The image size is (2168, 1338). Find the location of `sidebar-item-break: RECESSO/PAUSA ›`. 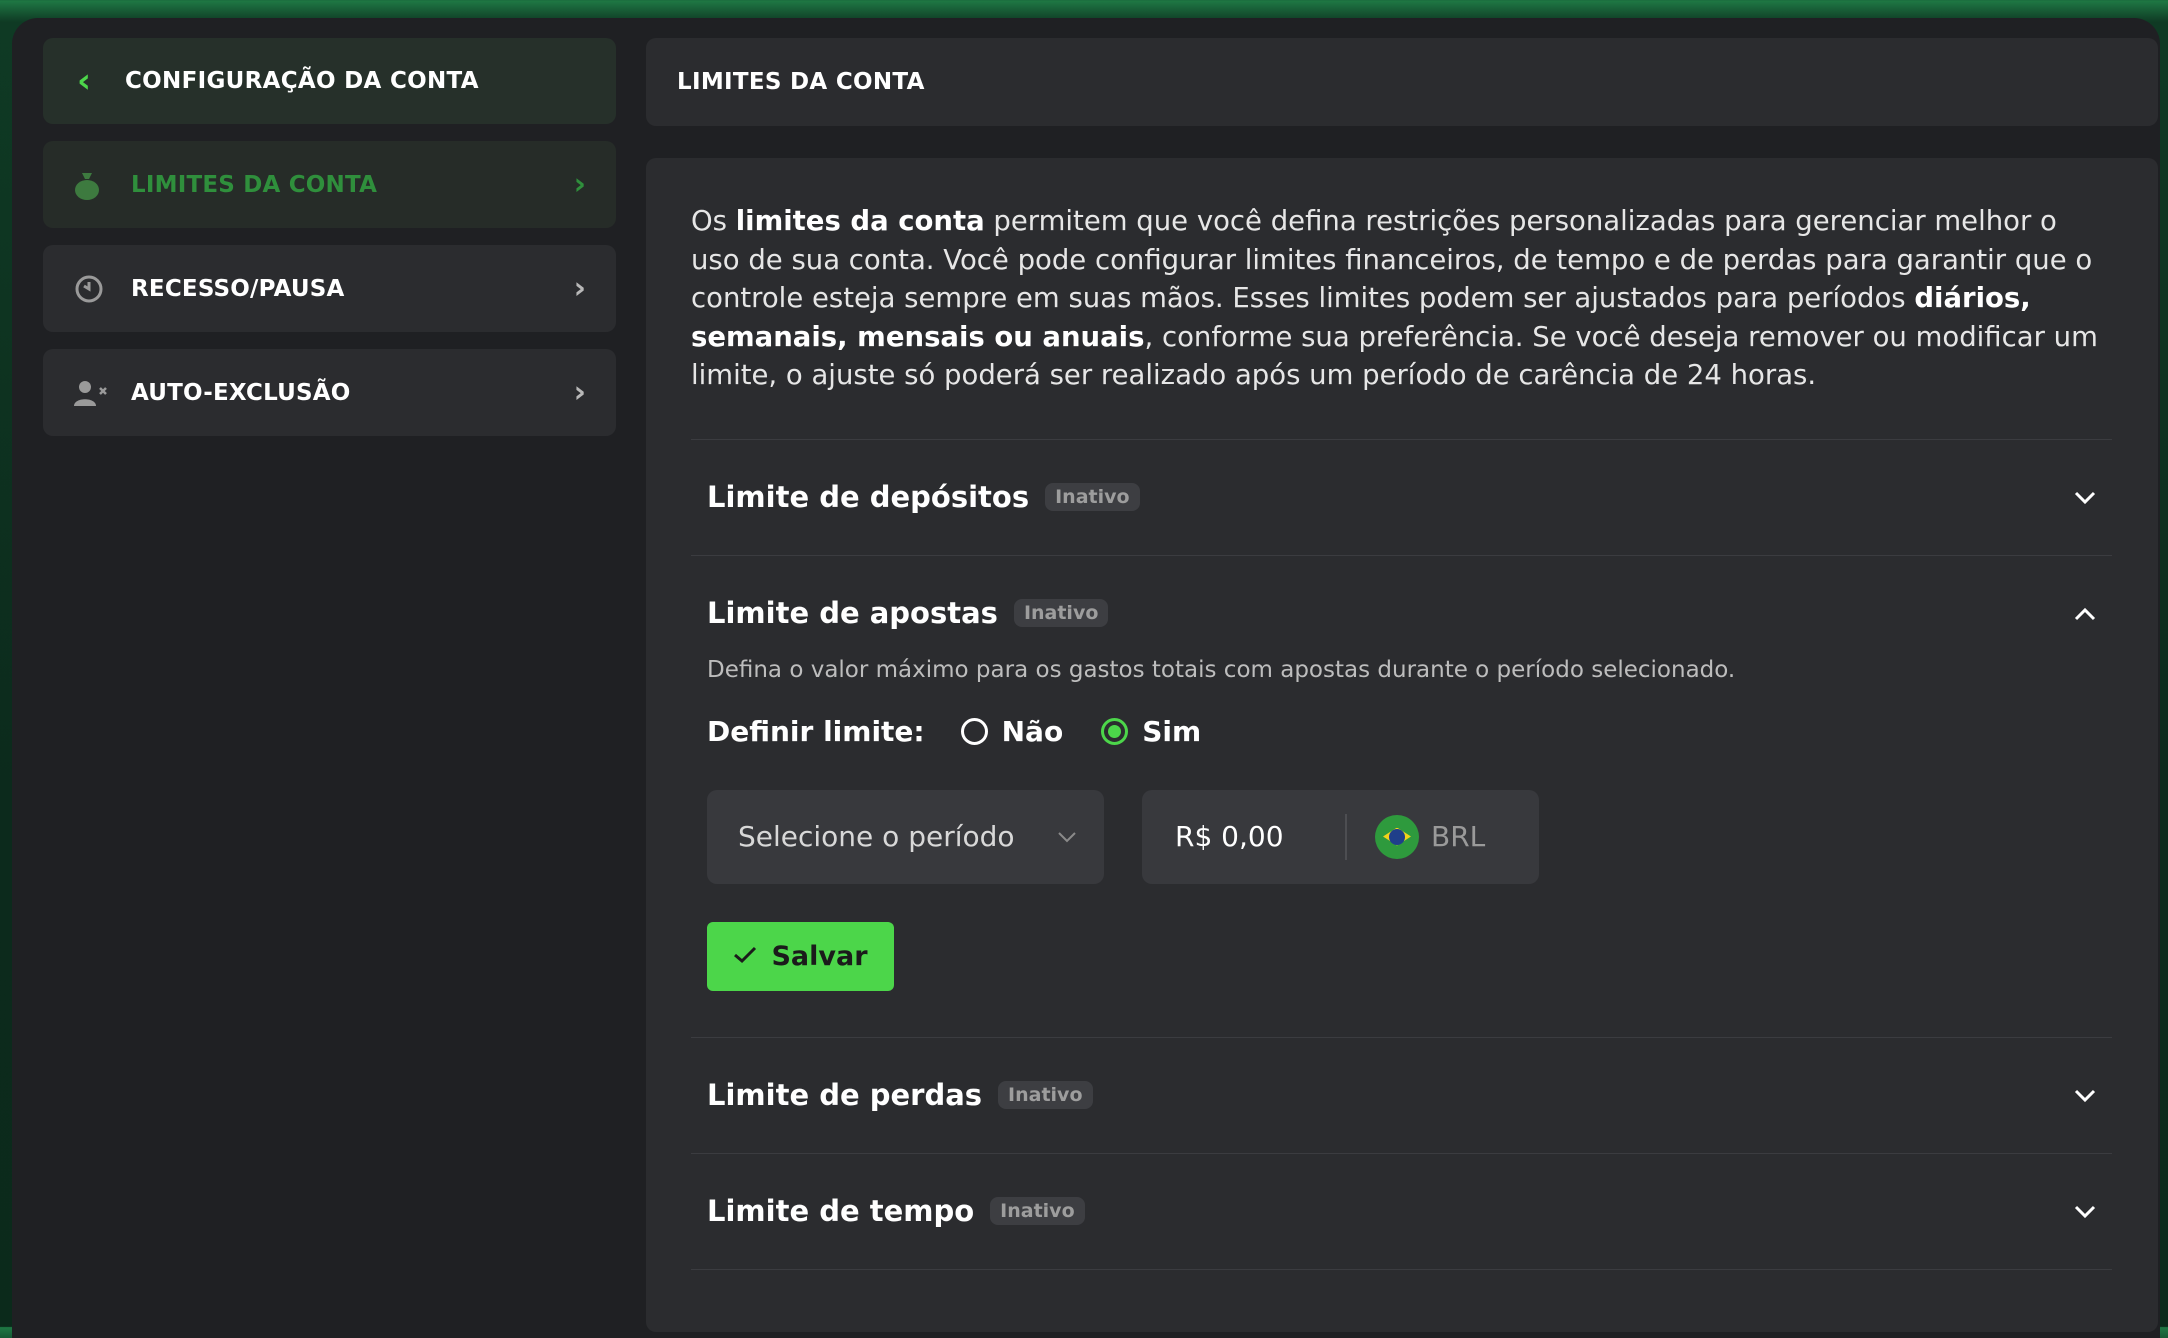

sidebar-item-break: RECESSO/PAUSA › is located at coordinates (329, 288).